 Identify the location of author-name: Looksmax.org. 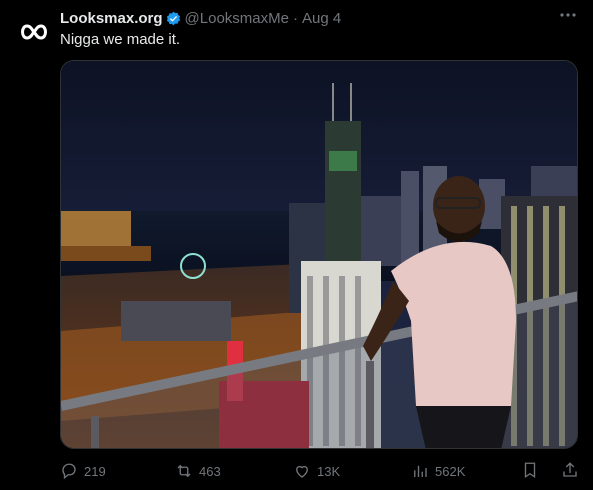
(111, 18).